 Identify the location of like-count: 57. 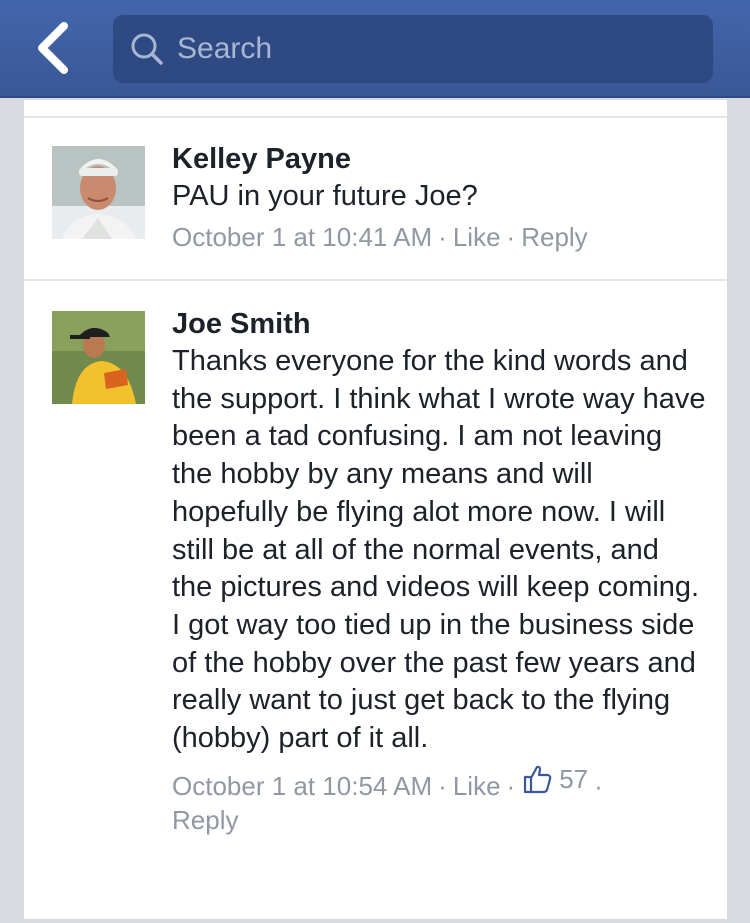
(554, 779).